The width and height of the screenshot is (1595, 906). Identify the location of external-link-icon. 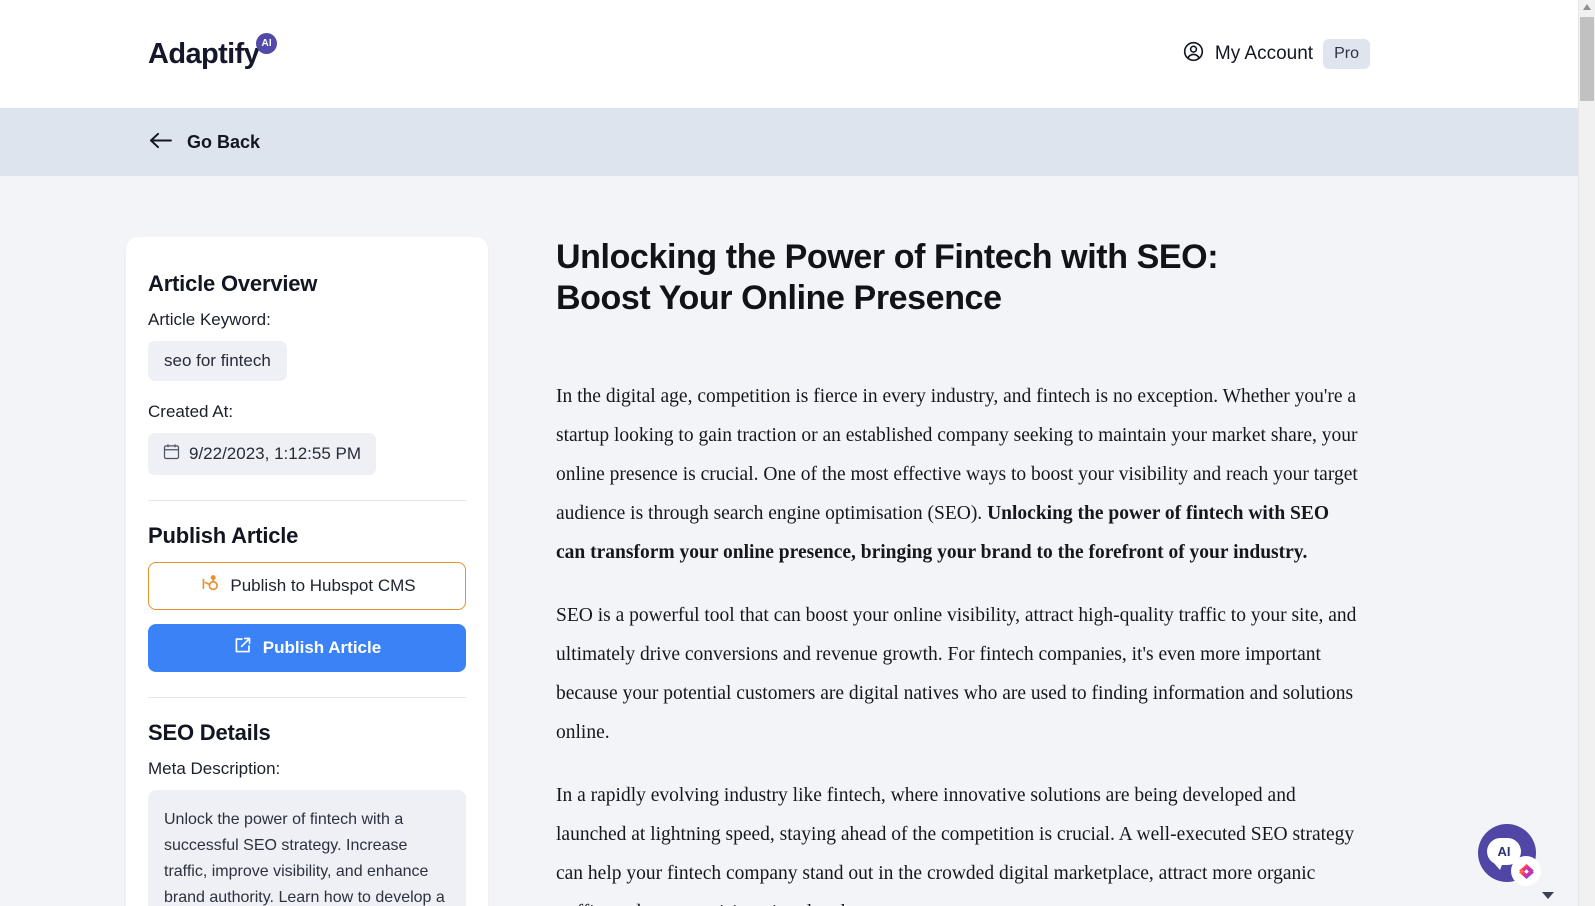
(242, 648).